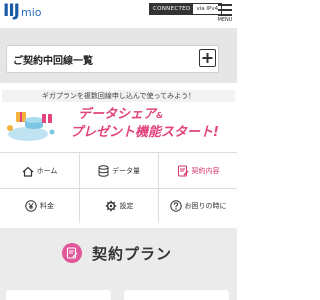 This screenshot has width=320, height=300. What do you see at coordinates (159, 115) in the screenshot?
I see `banner-headline-amp: &` at bounding box center [159, 115].